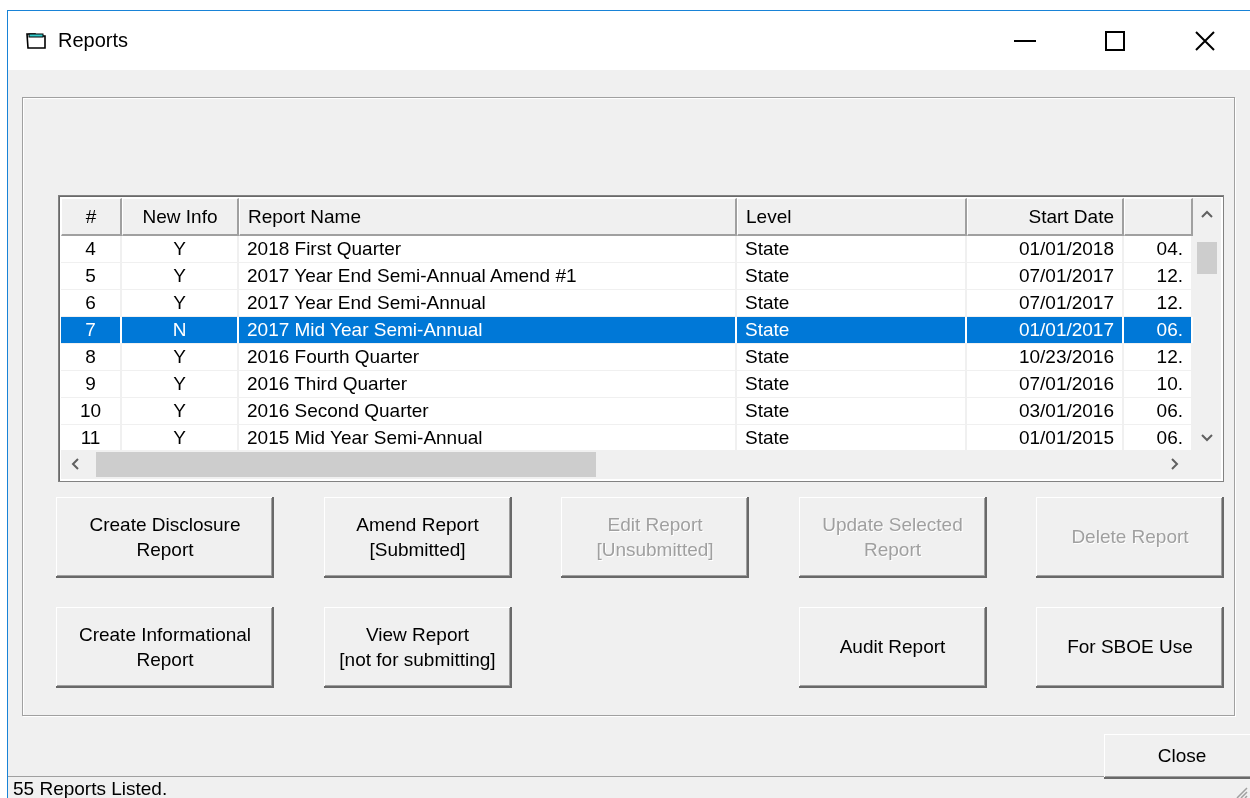 The width and height of the screenshot is (1250, 798). I want to click on table-row: 10 Y 2016 Second Quarter State 03/01/2016 06., so click(627, 411).